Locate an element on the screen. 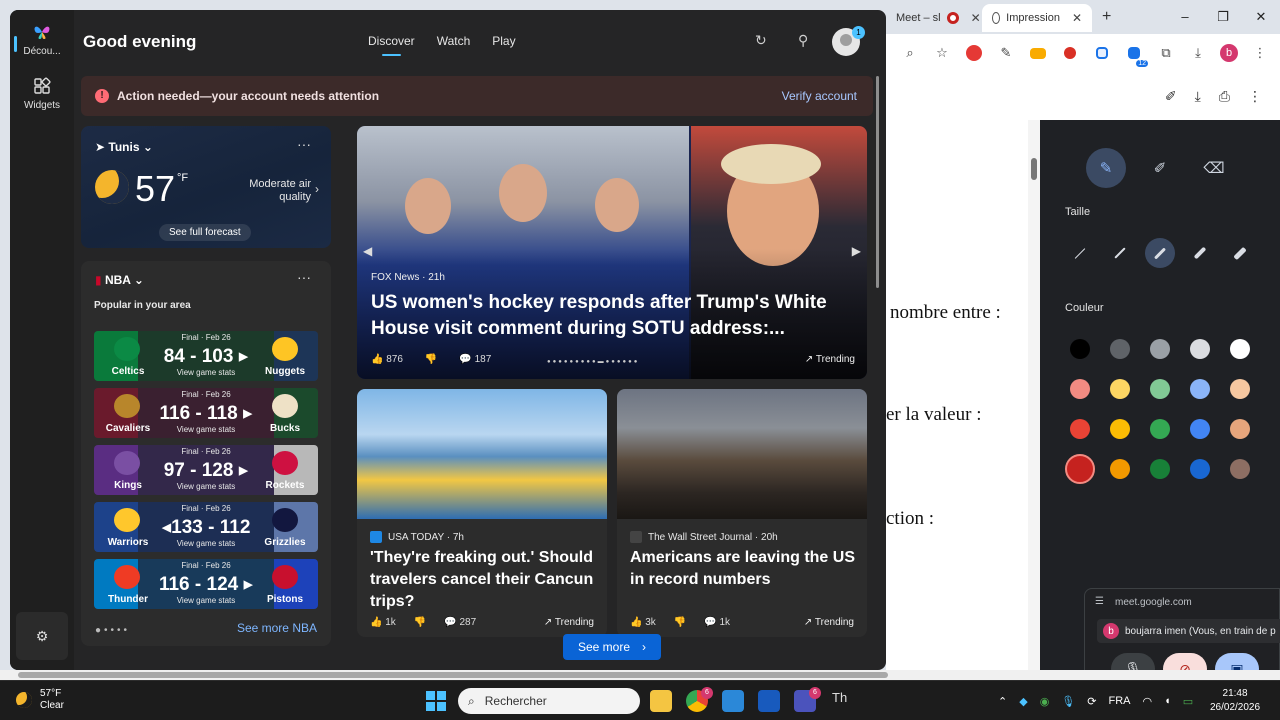 The height and width of the screenshot is (720, 1280). menu-icon: ⋮ is located at coordinates (1260, 53).